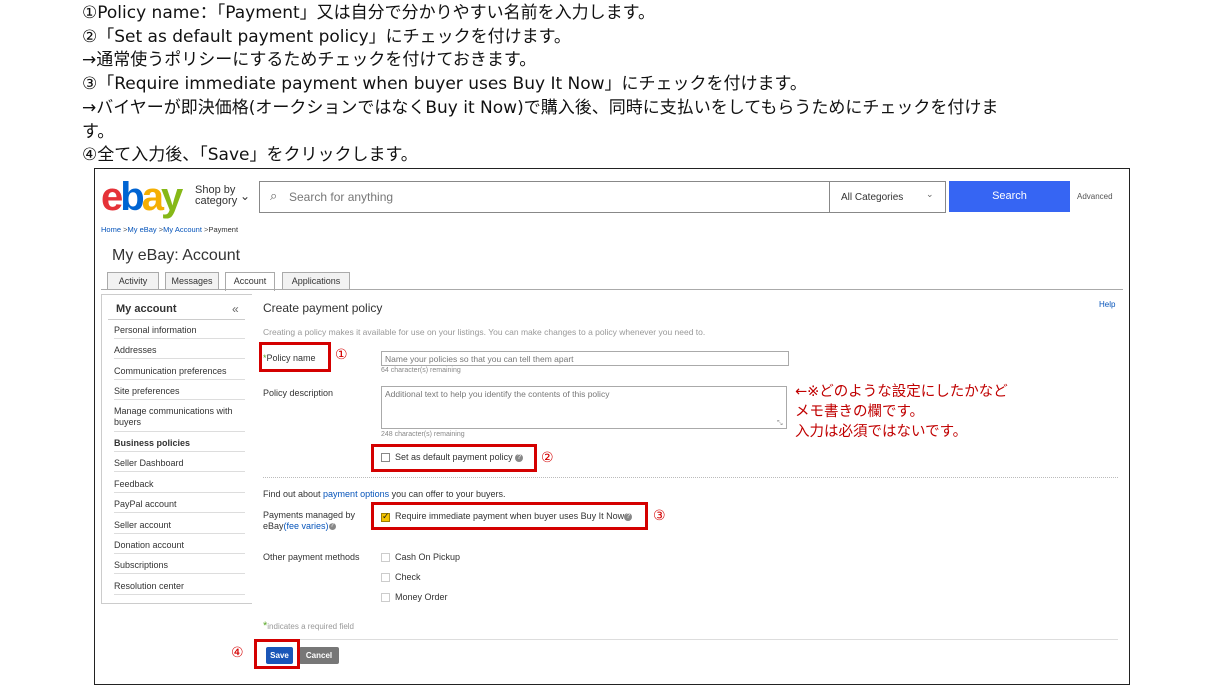 The image size is (1220, 689). I want to click on annotation-number-2: ②, so click(547, 458).